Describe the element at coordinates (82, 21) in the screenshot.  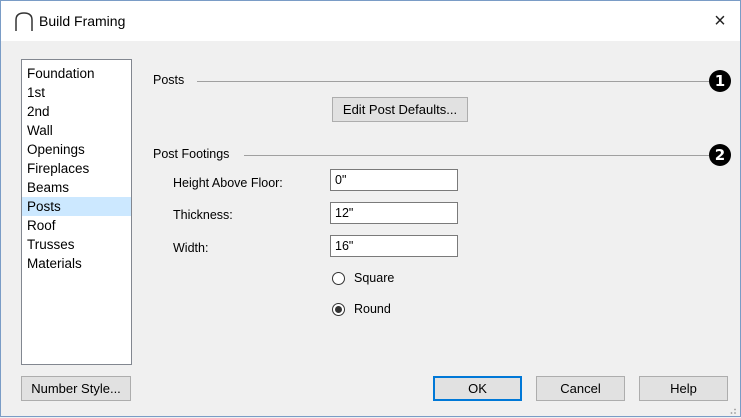
I see `window-title: Build Framing` at that location.